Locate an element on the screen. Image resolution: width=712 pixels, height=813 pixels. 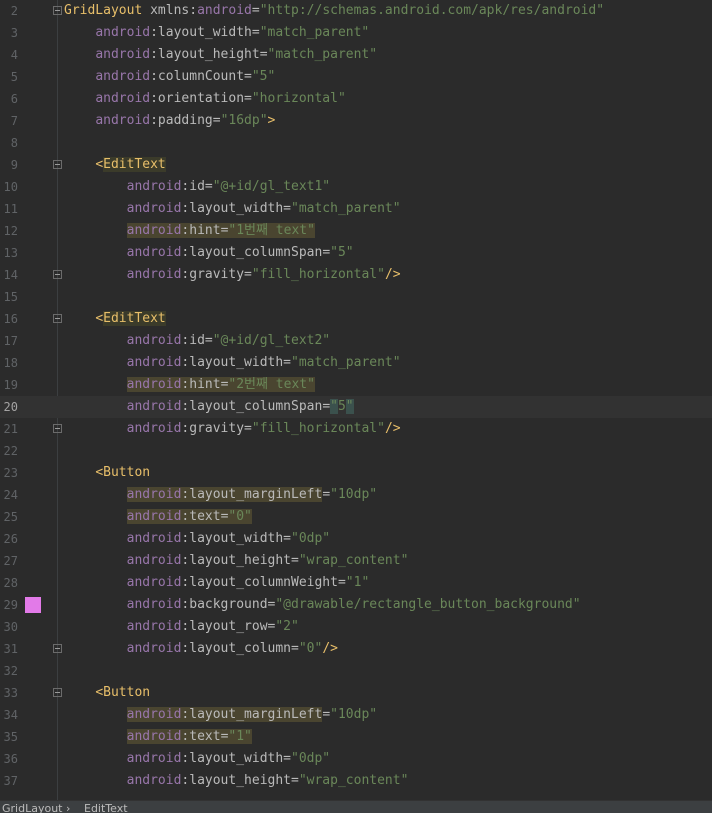
code-line: 12 android:hint="1번째 text" is located at coordinates (356, 231).